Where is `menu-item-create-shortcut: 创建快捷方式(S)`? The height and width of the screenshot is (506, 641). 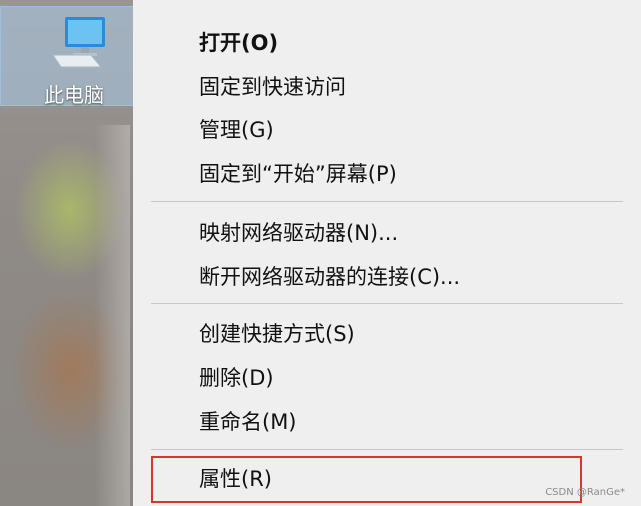 menu-item-create-shortcut: 创建快捷方式(S) is located at coordinates (277, 334).